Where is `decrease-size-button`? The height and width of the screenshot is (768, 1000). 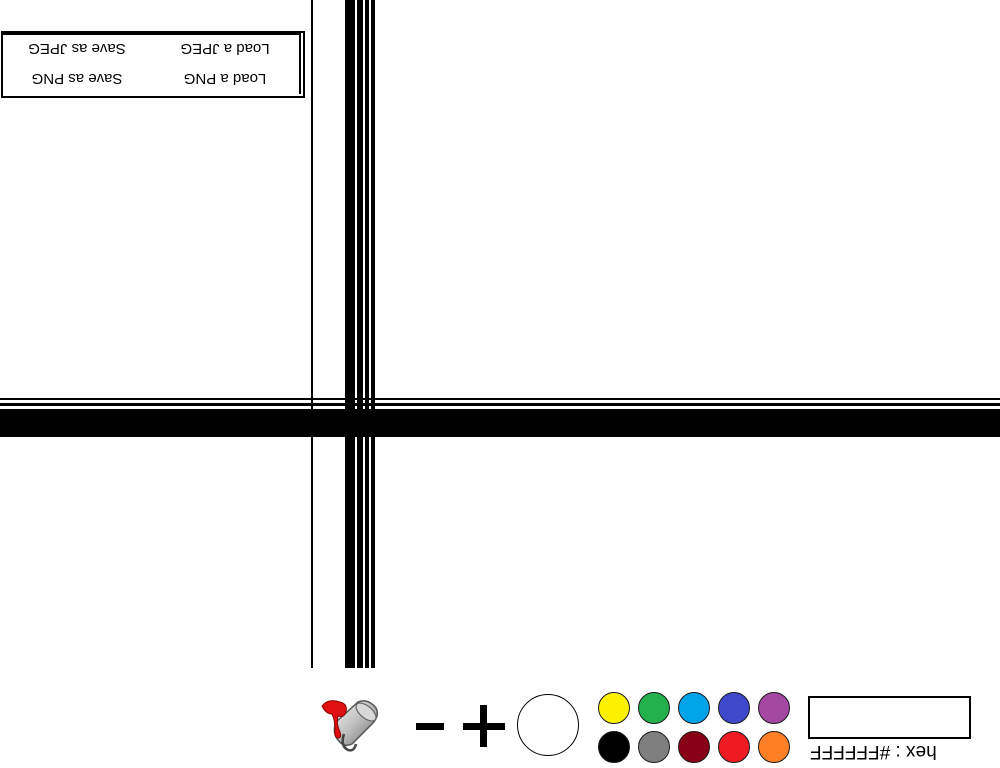 decrease-size-button is located at coordinates (430, 726).